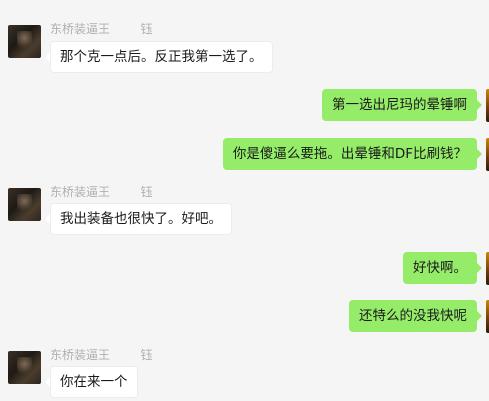  Describe the element at coordinates (91, 382) in the screenshot. I see `message-bubble-incoming: 你在来一个` at that location.